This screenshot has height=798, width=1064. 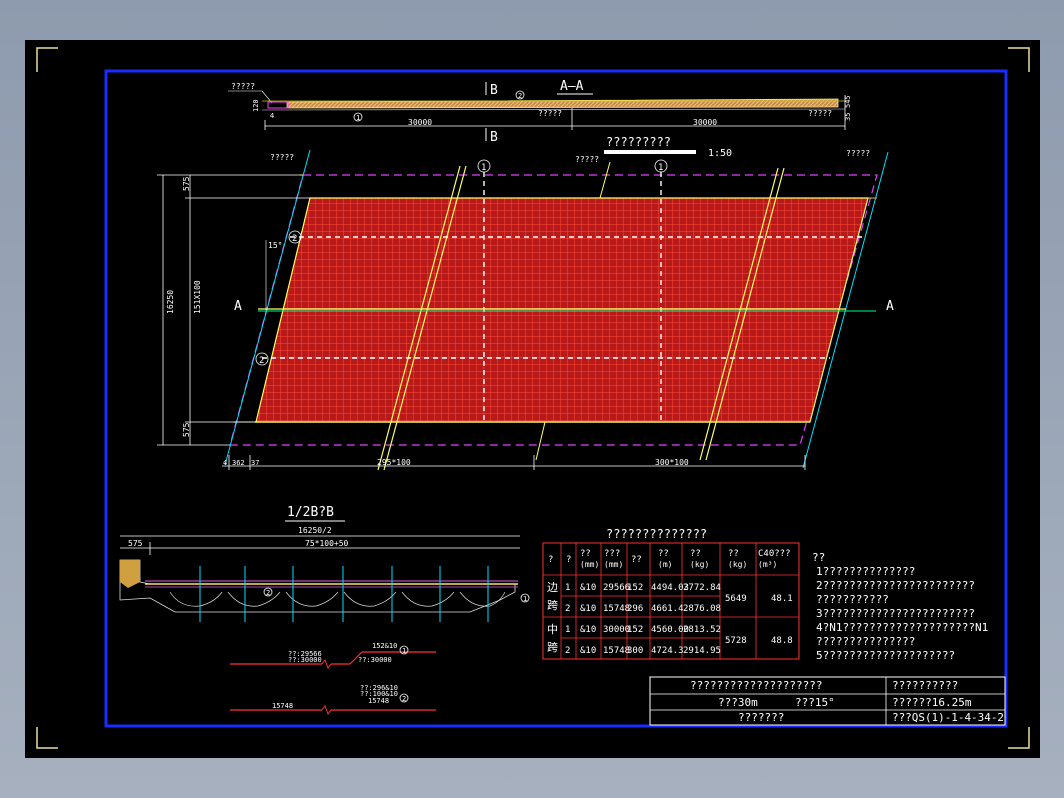 What do you see at coordinates (550, 560) in the screenshot?
I see `th-0: ?` at bounding box center [550, 560].